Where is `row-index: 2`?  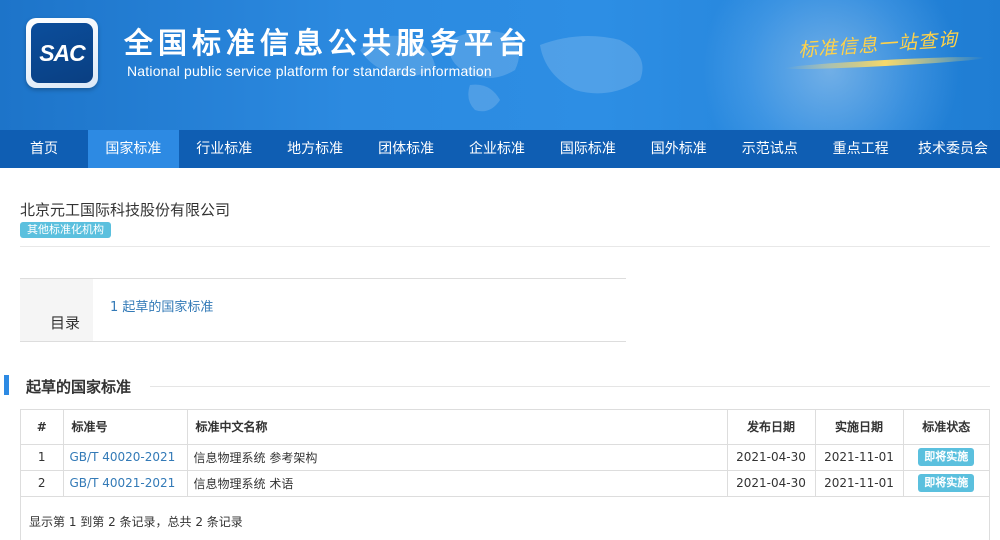
row-index: 2 is located at coordinates (42, 483).